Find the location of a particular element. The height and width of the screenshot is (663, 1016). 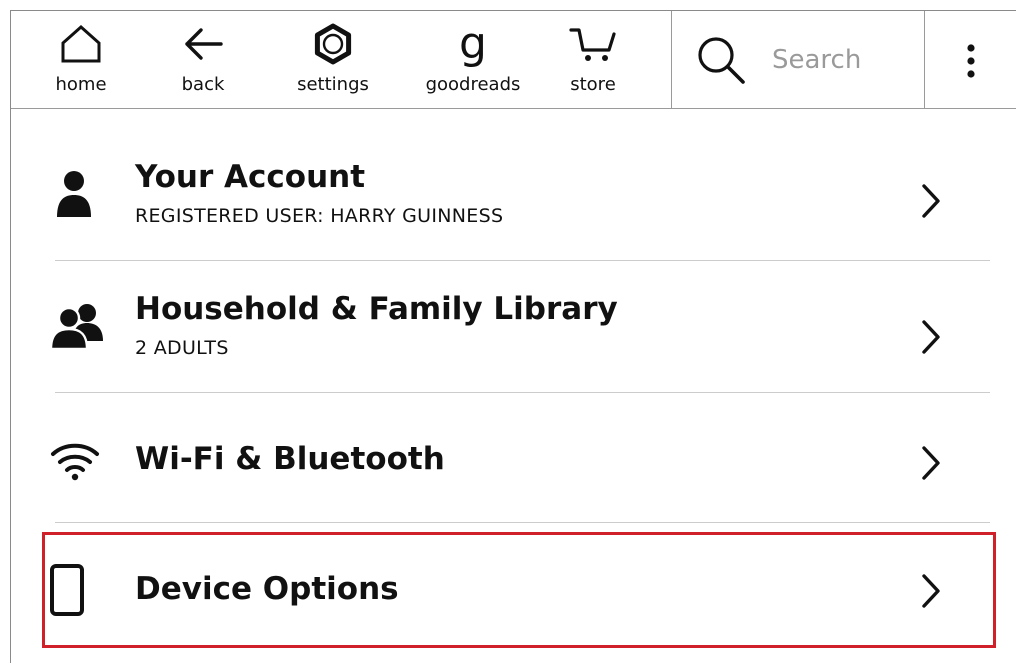

settings-item-title: Wi-Fi & Bluetooth is located at coordinates (290, 459).